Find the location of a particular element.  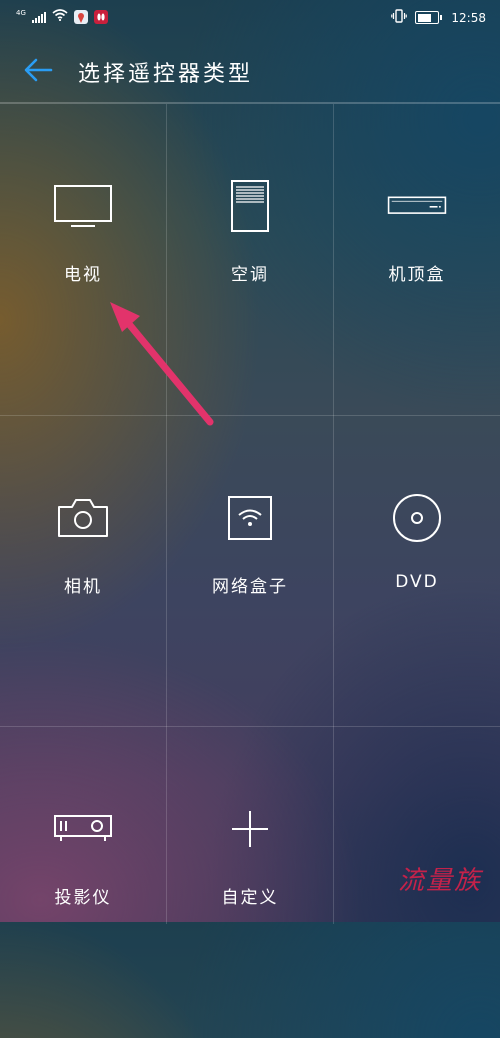

device-dvd: DVD is located at coordinates (417, 571).